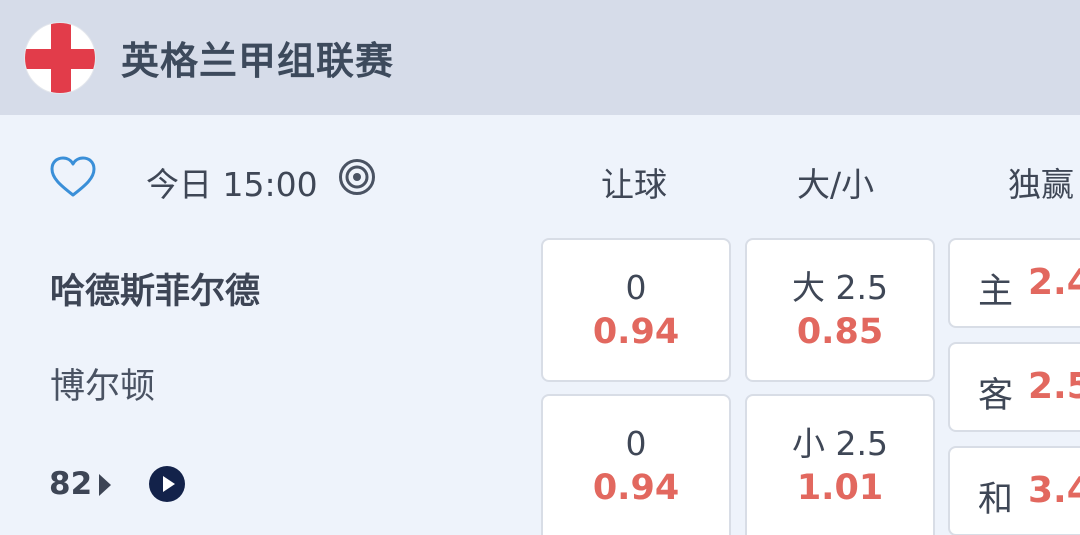  What do you see at coordinates (232, 184) in the screenshot?
I see `match-time: 今日 15:00` at bounding box center [232, 184].